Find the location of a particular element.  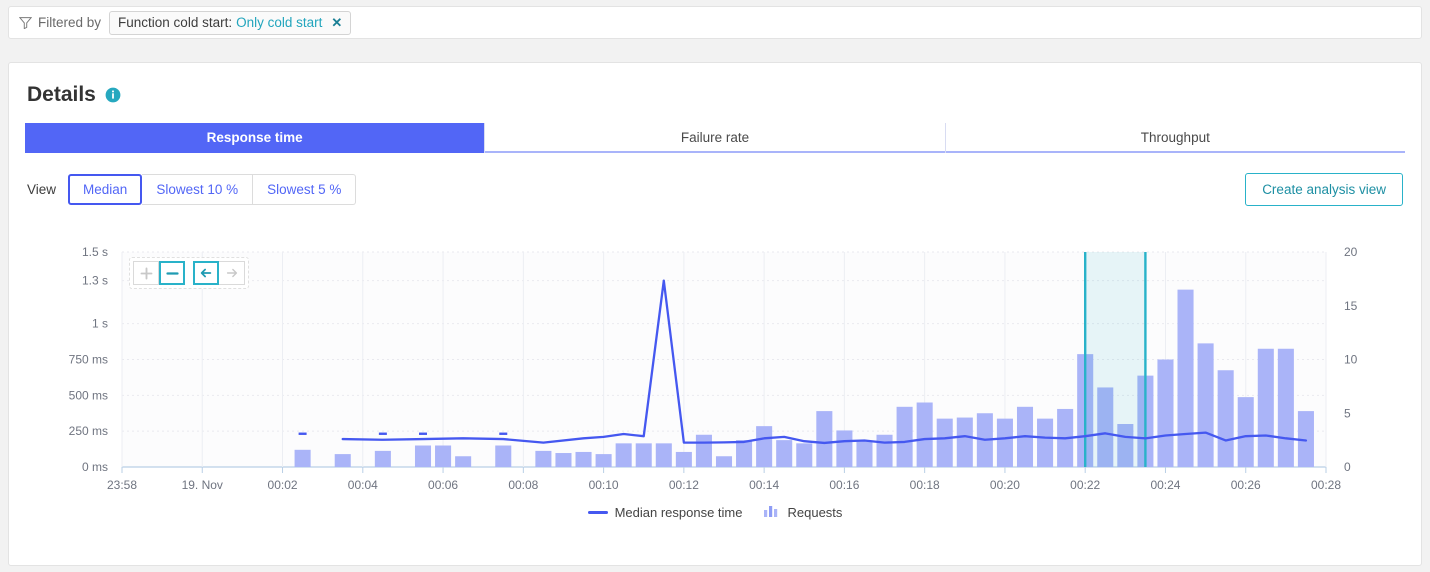

tab-response-time-label: Response time is located at coordinates (254, 137).